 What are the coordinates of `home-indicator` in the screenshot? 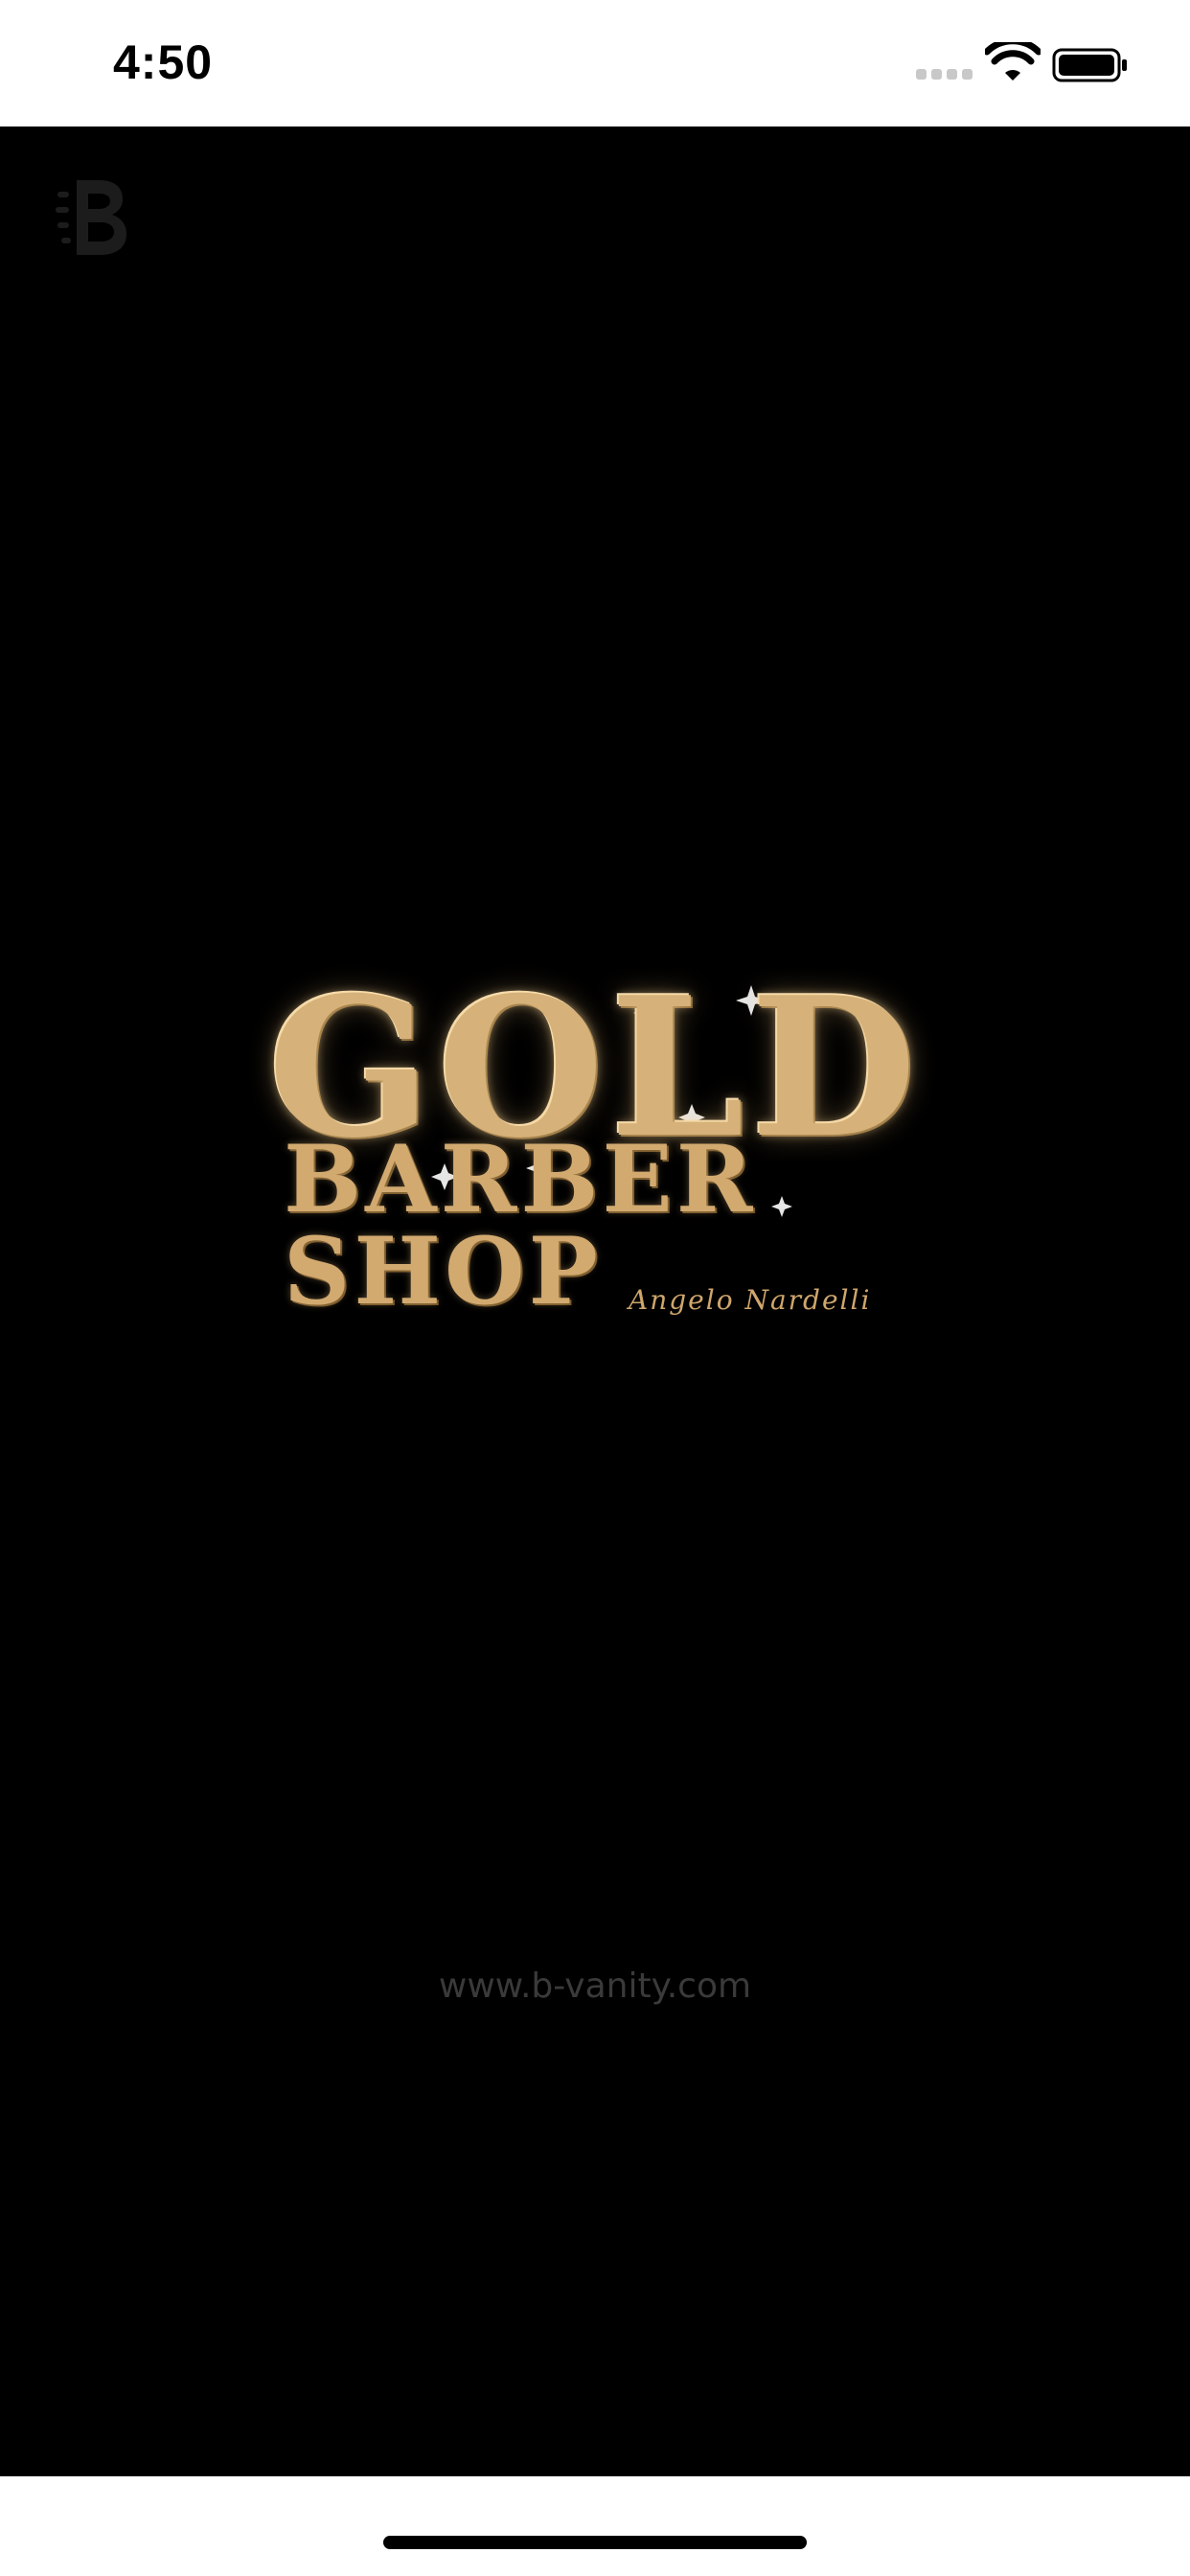 It's located at (595, 2542).